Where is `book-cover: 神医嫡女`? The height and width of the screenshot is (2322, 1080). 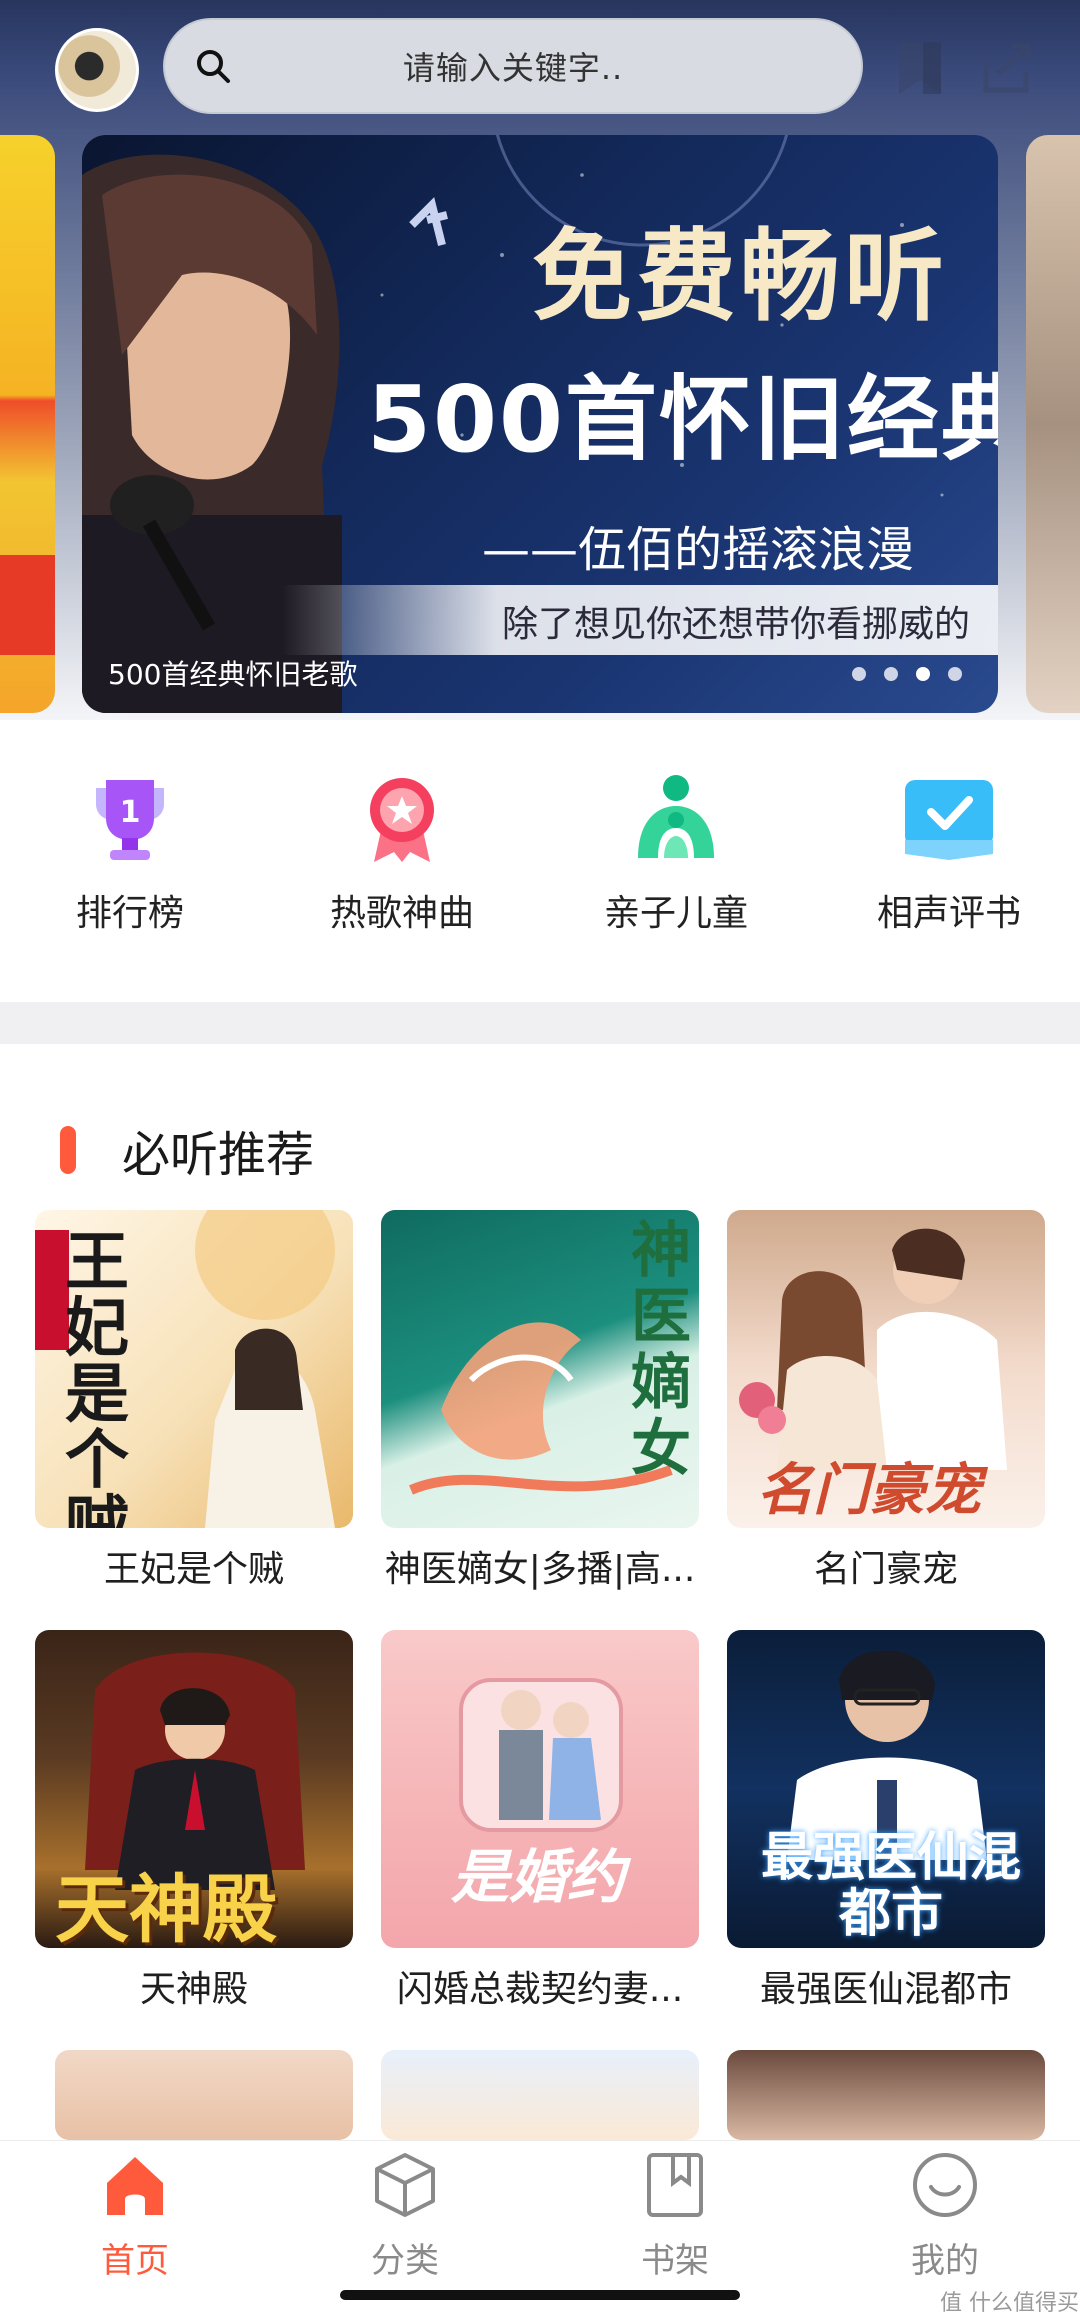
book-cover: 神医嫡女 is located at coordinates (540, 1369).